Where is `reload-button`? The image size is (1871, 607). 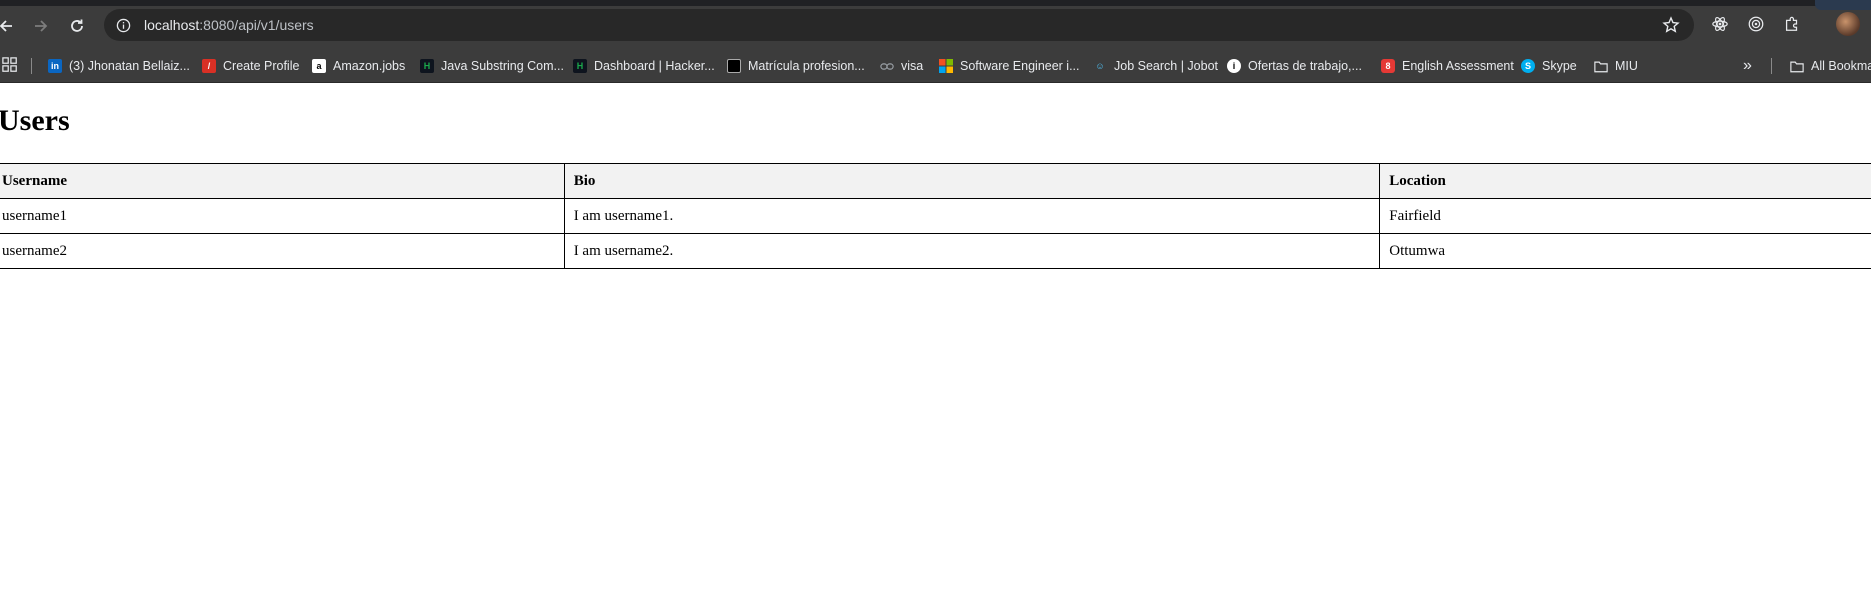
reload-button is located at coordinates (77, 26).